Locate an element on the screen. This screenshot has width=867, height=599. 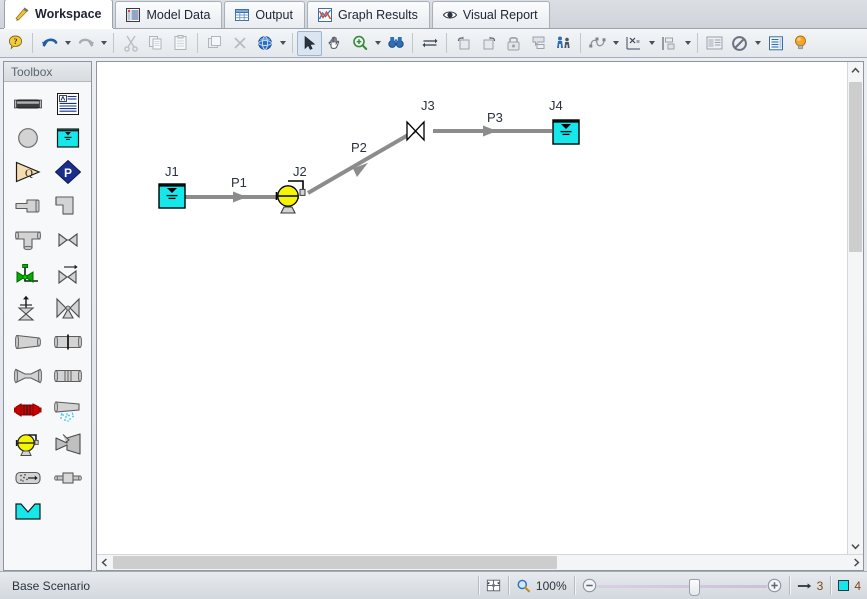
copy-icon is located at coordinates (155, 43).